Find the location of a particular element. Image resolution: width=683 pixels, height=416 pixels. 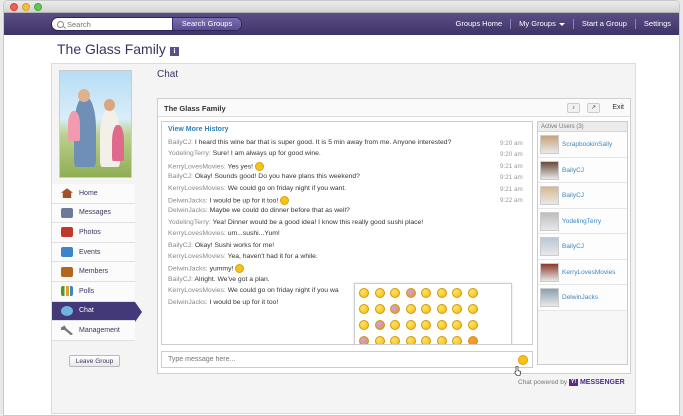

active-user-name: YodelingTerry is located at coordinates (581, 221).